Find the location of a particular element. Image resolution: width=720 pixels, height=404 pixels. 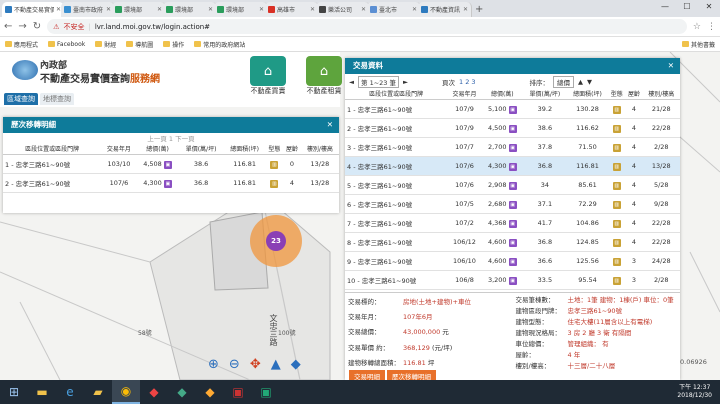

sort-desc-icon: ▼ is located at coordinates (589, 82).